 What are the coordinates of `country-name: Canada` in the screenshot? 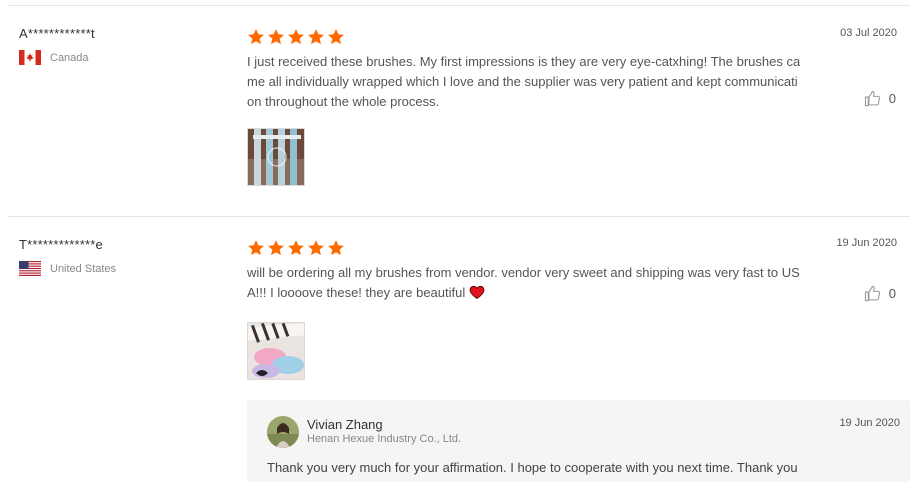 It's located at (69, 57).